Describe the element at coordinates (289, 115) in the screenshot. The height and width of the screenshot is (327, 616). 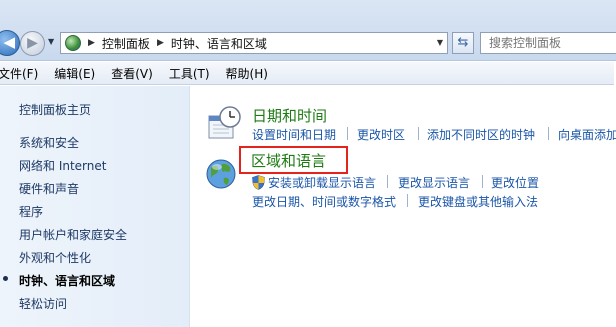
I see `category-date-time-title: 日期和时间` at that location.